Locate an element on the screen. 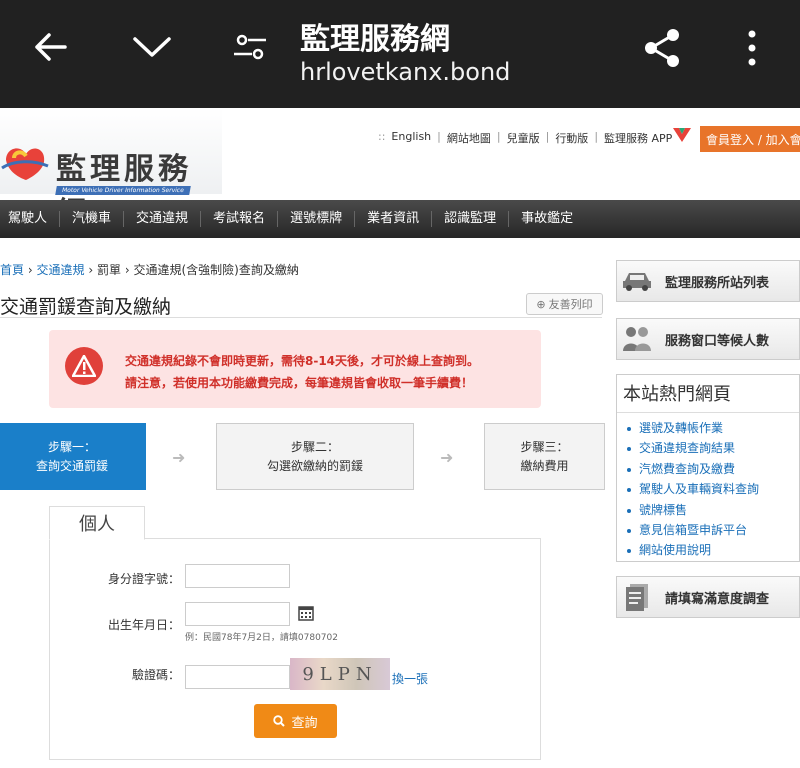  more-menu-icon is located at coordinates (752, 48).